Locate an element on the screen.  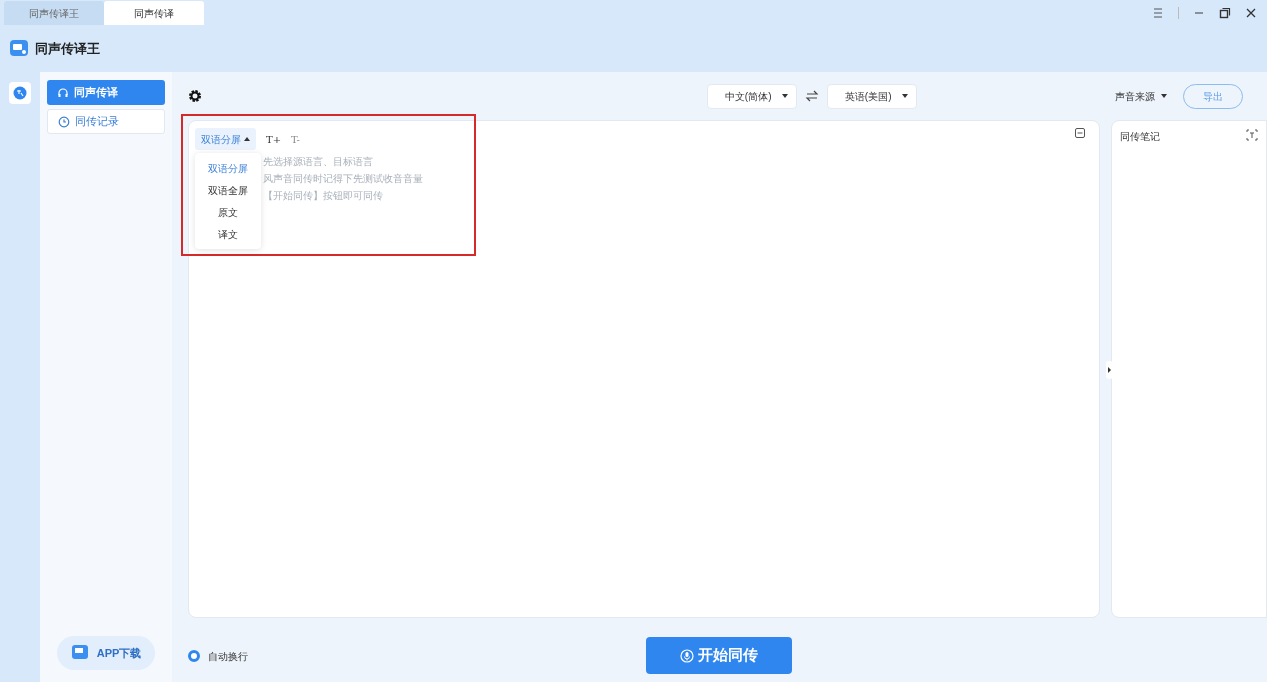
app-download-button: APP下载 is located at coordinates (106, 653).